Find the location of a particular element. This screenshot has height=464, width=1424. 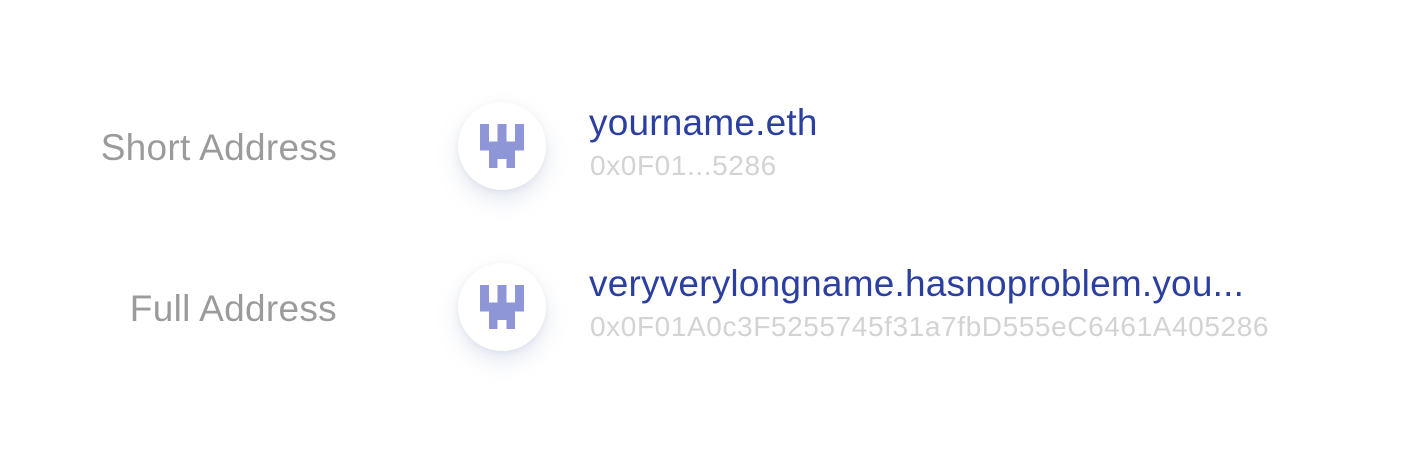

row-label-short-address: Short Address is located at coordinates (218, 147).